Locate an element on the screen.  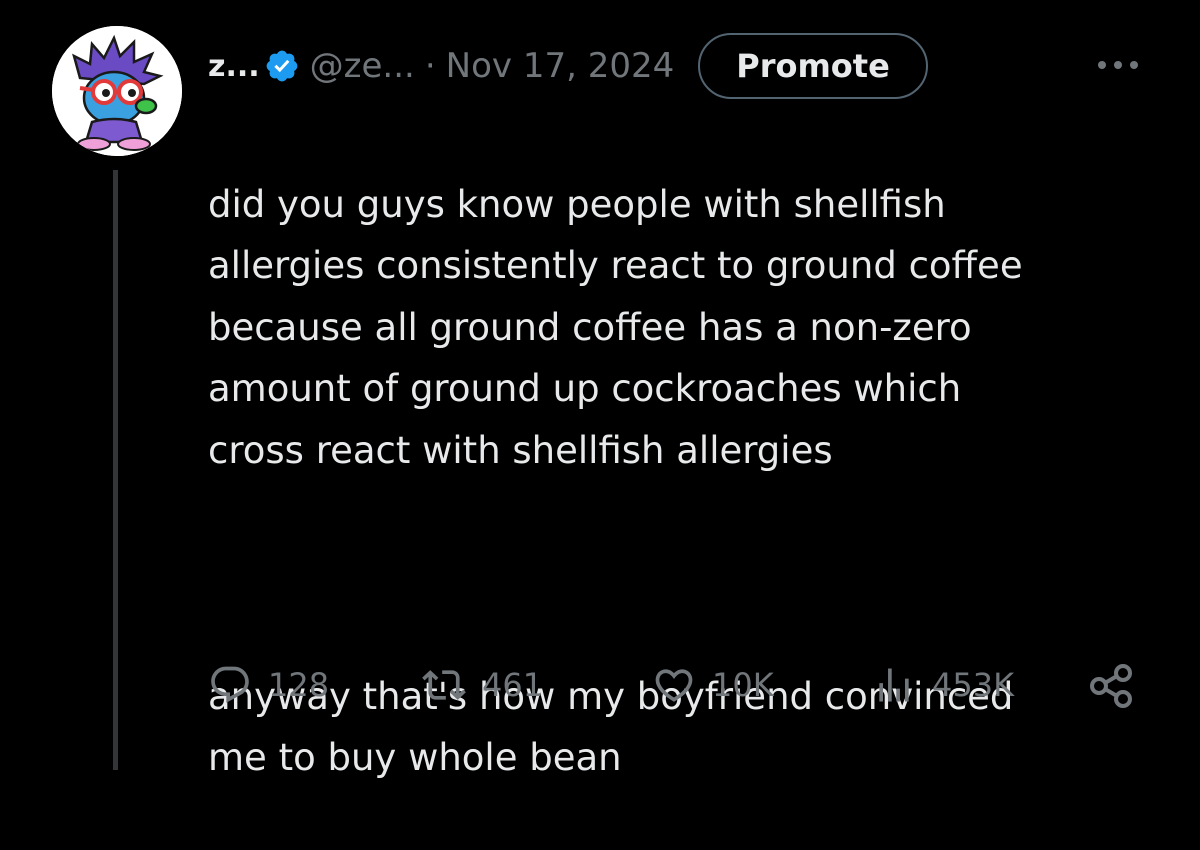
tweet-actions: 128 461 10K 453K is located at coordinates (678, 685).